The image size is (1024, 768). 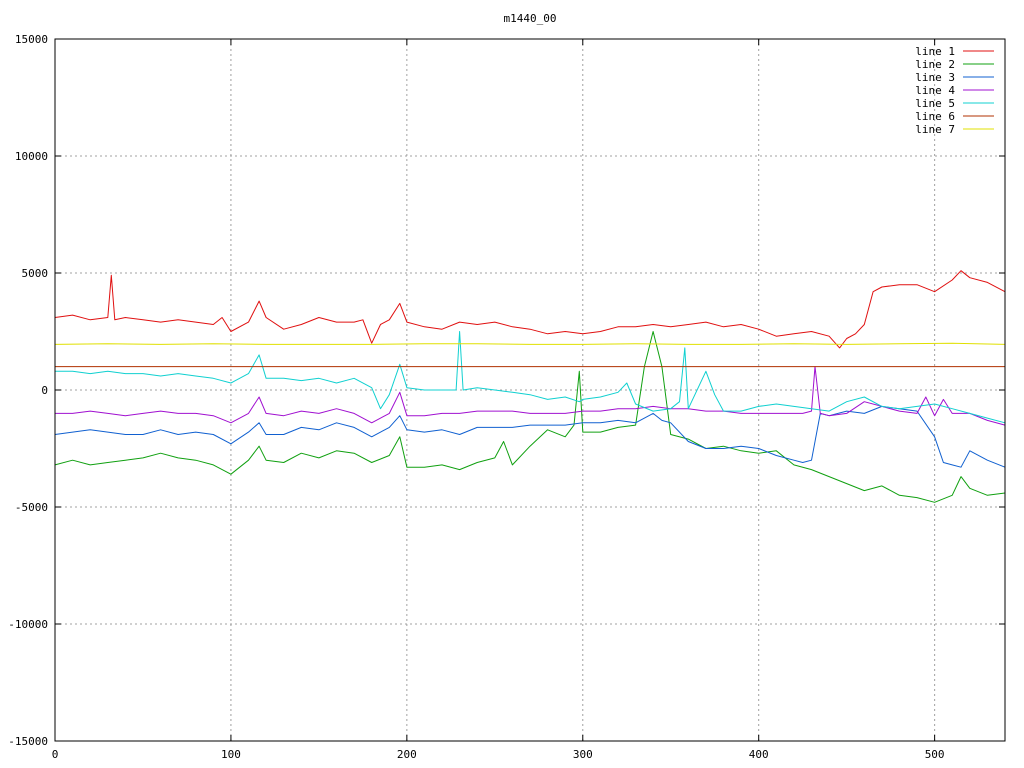 What do you see at coordinates (935, 51) in the screenshot?
I see `legend-label: line 1` at bounding box center [935, 51].